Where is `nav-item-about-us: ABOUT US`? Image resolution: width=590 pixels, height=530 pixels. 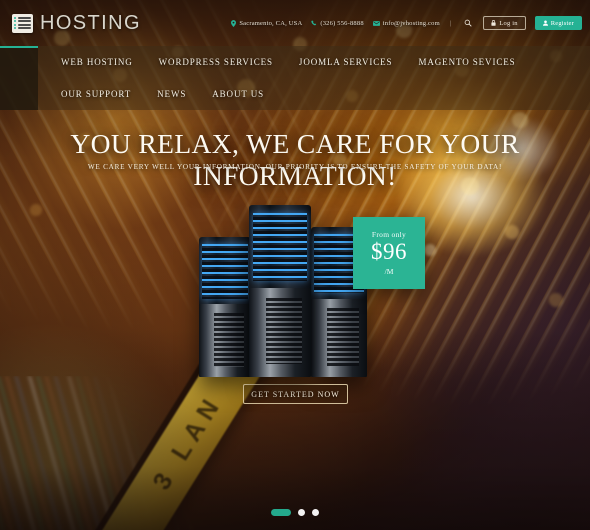
nav-item-about-us: ABOUT US is located at coordinates (238, 94).